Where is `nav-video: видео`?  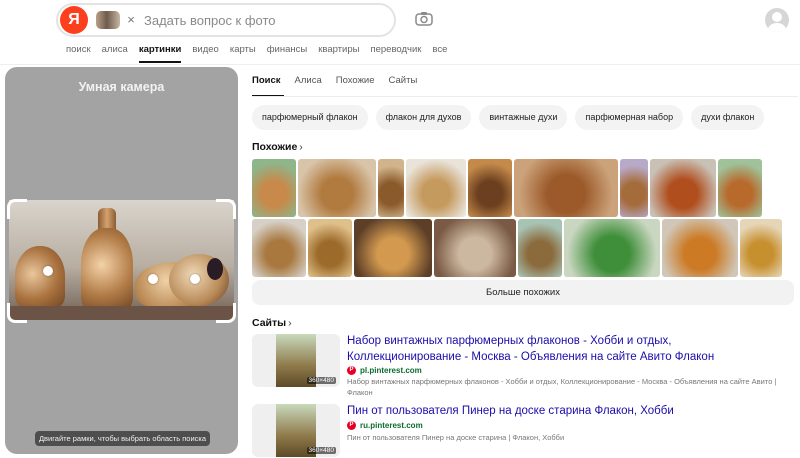 nav-video: видео is located at coordinates (205, 54).